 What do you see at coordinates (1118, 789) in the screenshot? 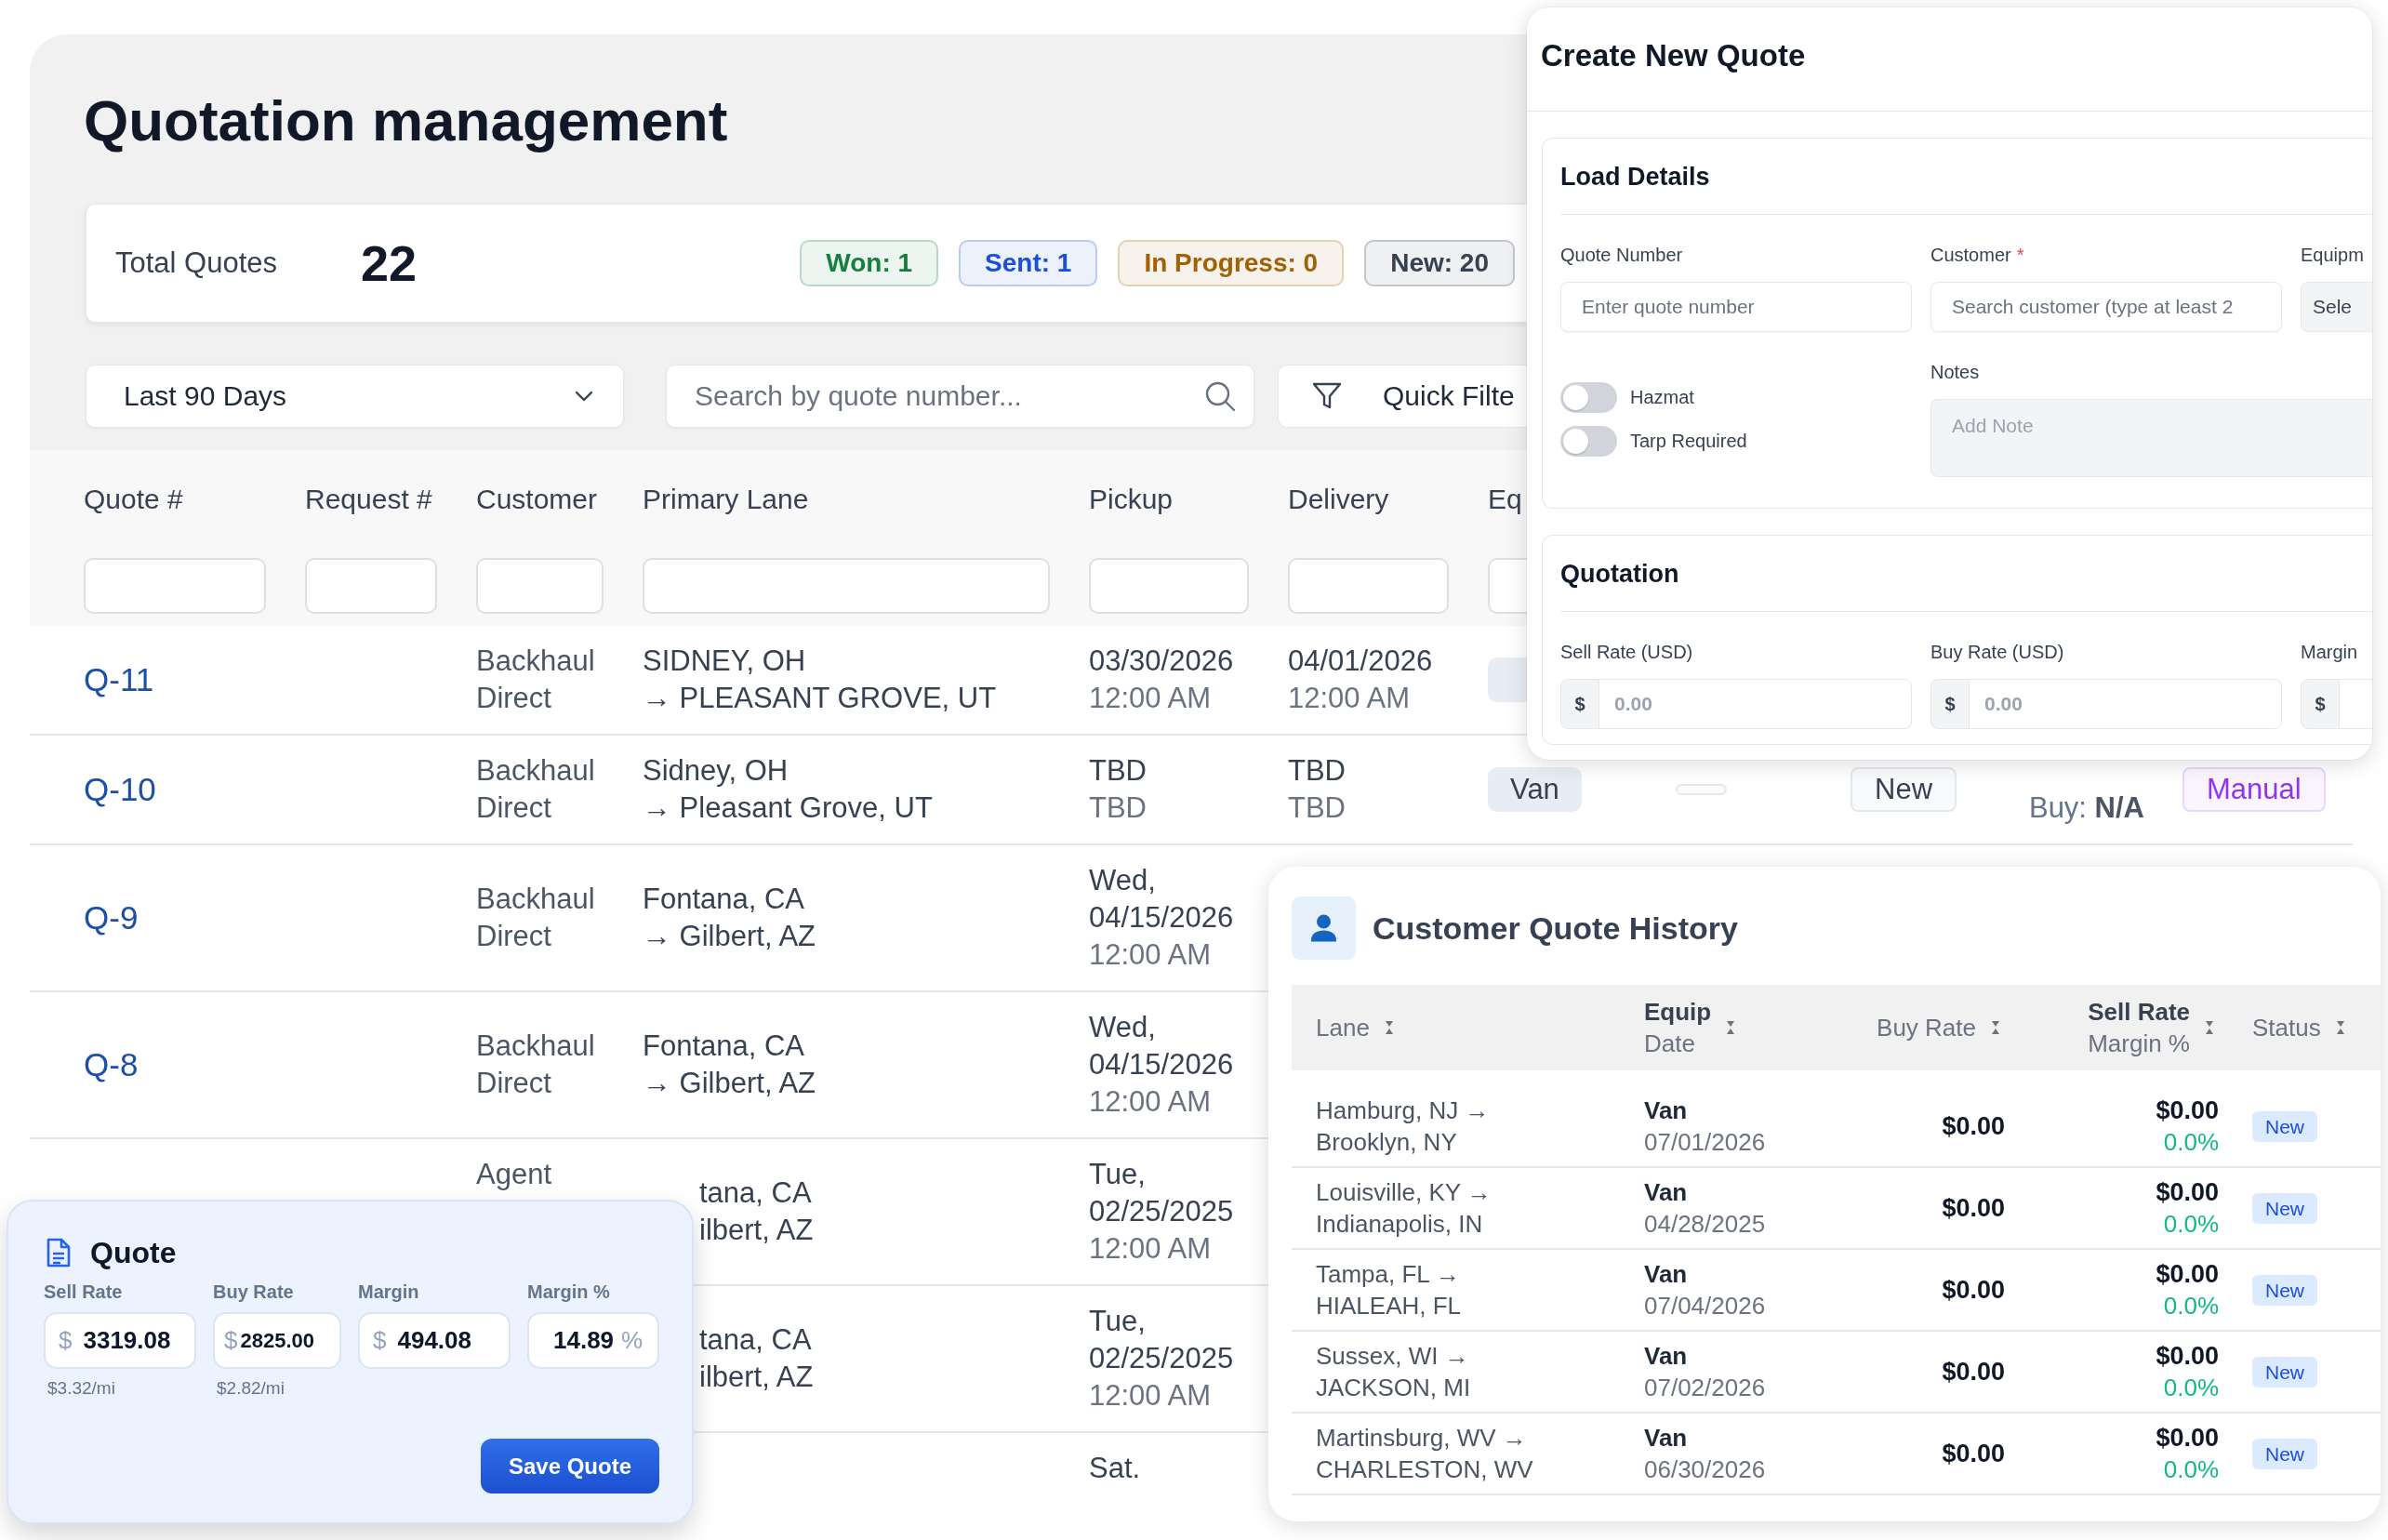
I see `pickup-date: TBD TBD` at bounding box center [1118, 789].